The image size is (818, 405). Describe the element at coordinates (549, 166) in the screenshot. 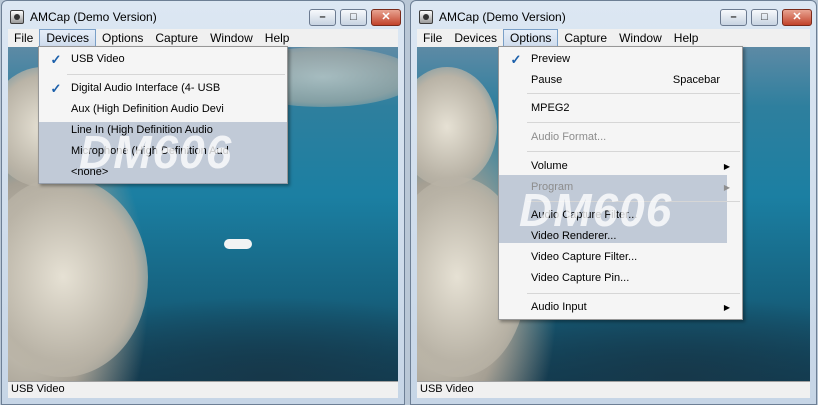

I see `menu-item-label: Volume` at that location.